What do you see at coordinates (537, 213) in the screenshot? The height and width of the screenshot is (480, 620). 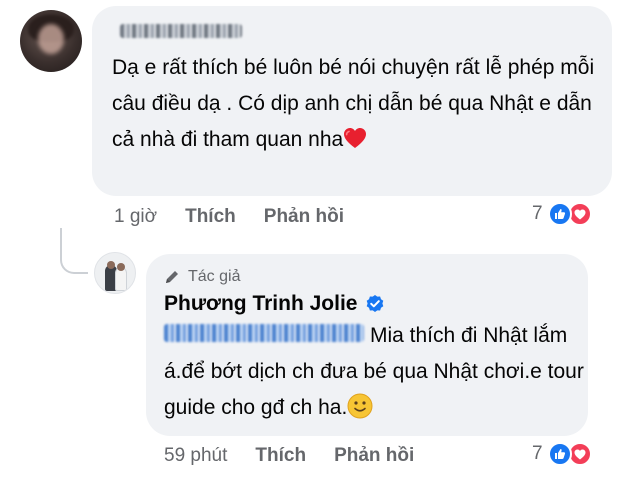 I see `comment-reaction-count: 7` at bounding box center [537, 213].